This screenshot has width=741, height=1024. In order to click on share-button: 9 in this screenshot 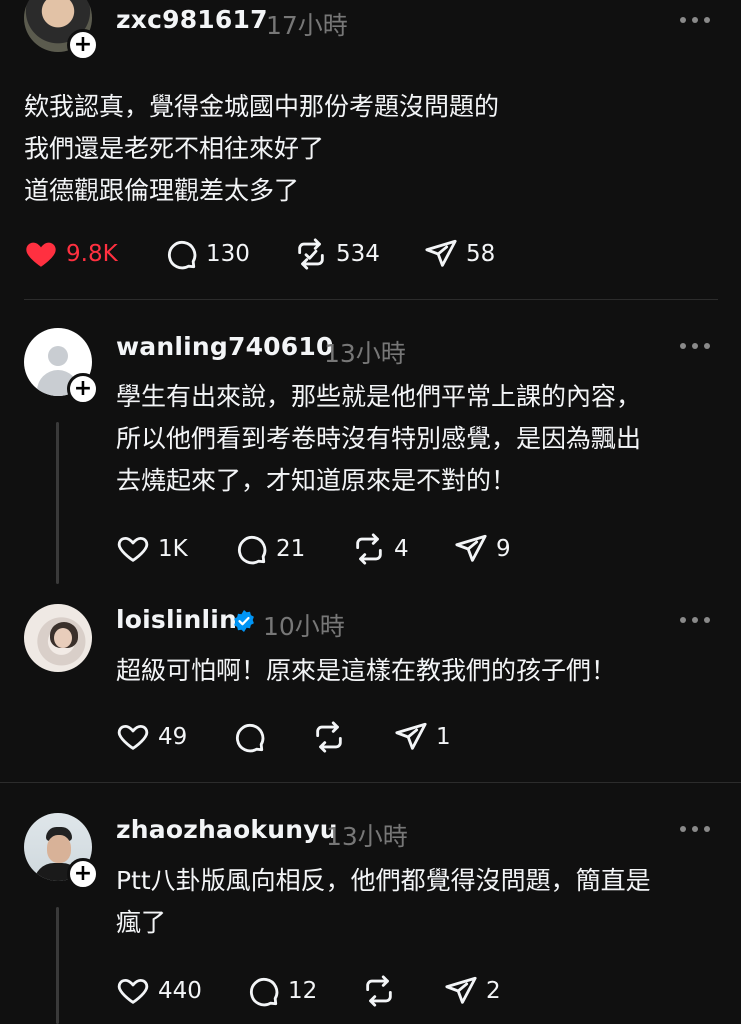, I will do `click(482, 549)`.